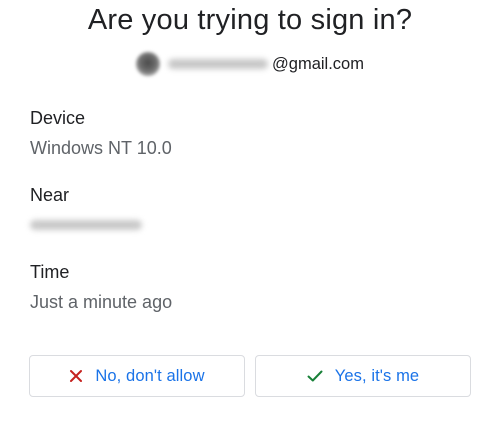  Describe the element at coordinates (315, 376) in the screenshot. I see `check-icon` at that location.